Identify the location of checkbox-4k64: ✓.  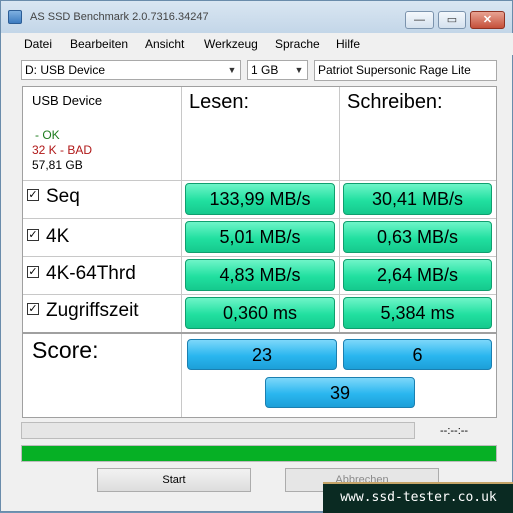
(33, 271).